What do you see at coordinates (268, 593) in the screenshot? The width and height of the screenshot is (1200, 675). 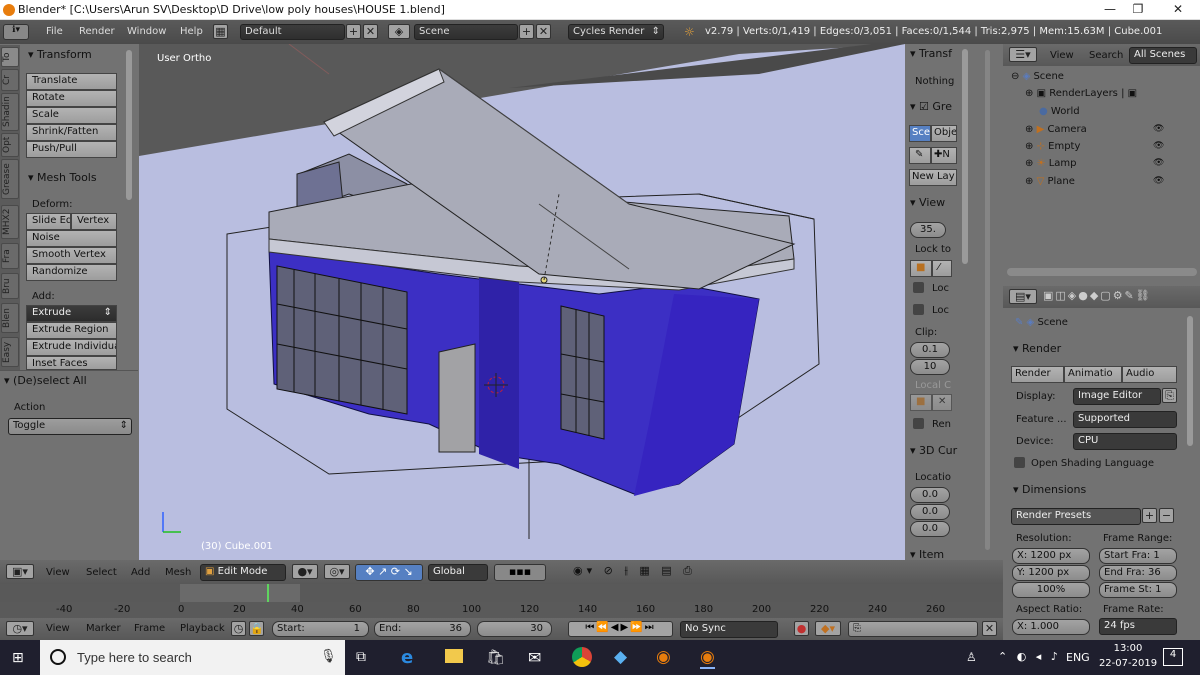 I see `current-frame-marker` at bounding box center [268, 593].